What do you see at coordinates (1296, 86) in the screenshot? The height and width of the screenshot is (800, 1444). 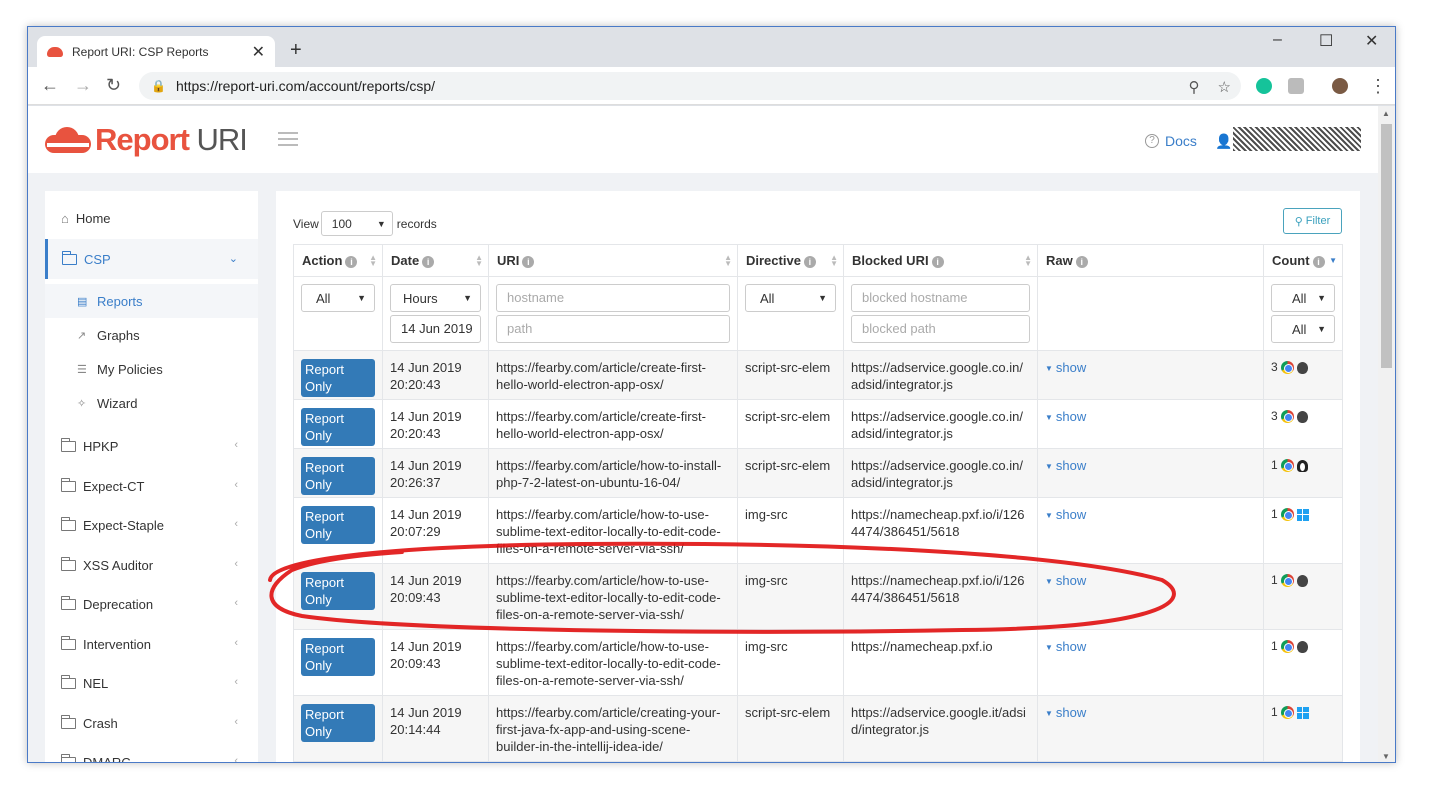 I see `extension-icon` at bounding box center [1296, 86].